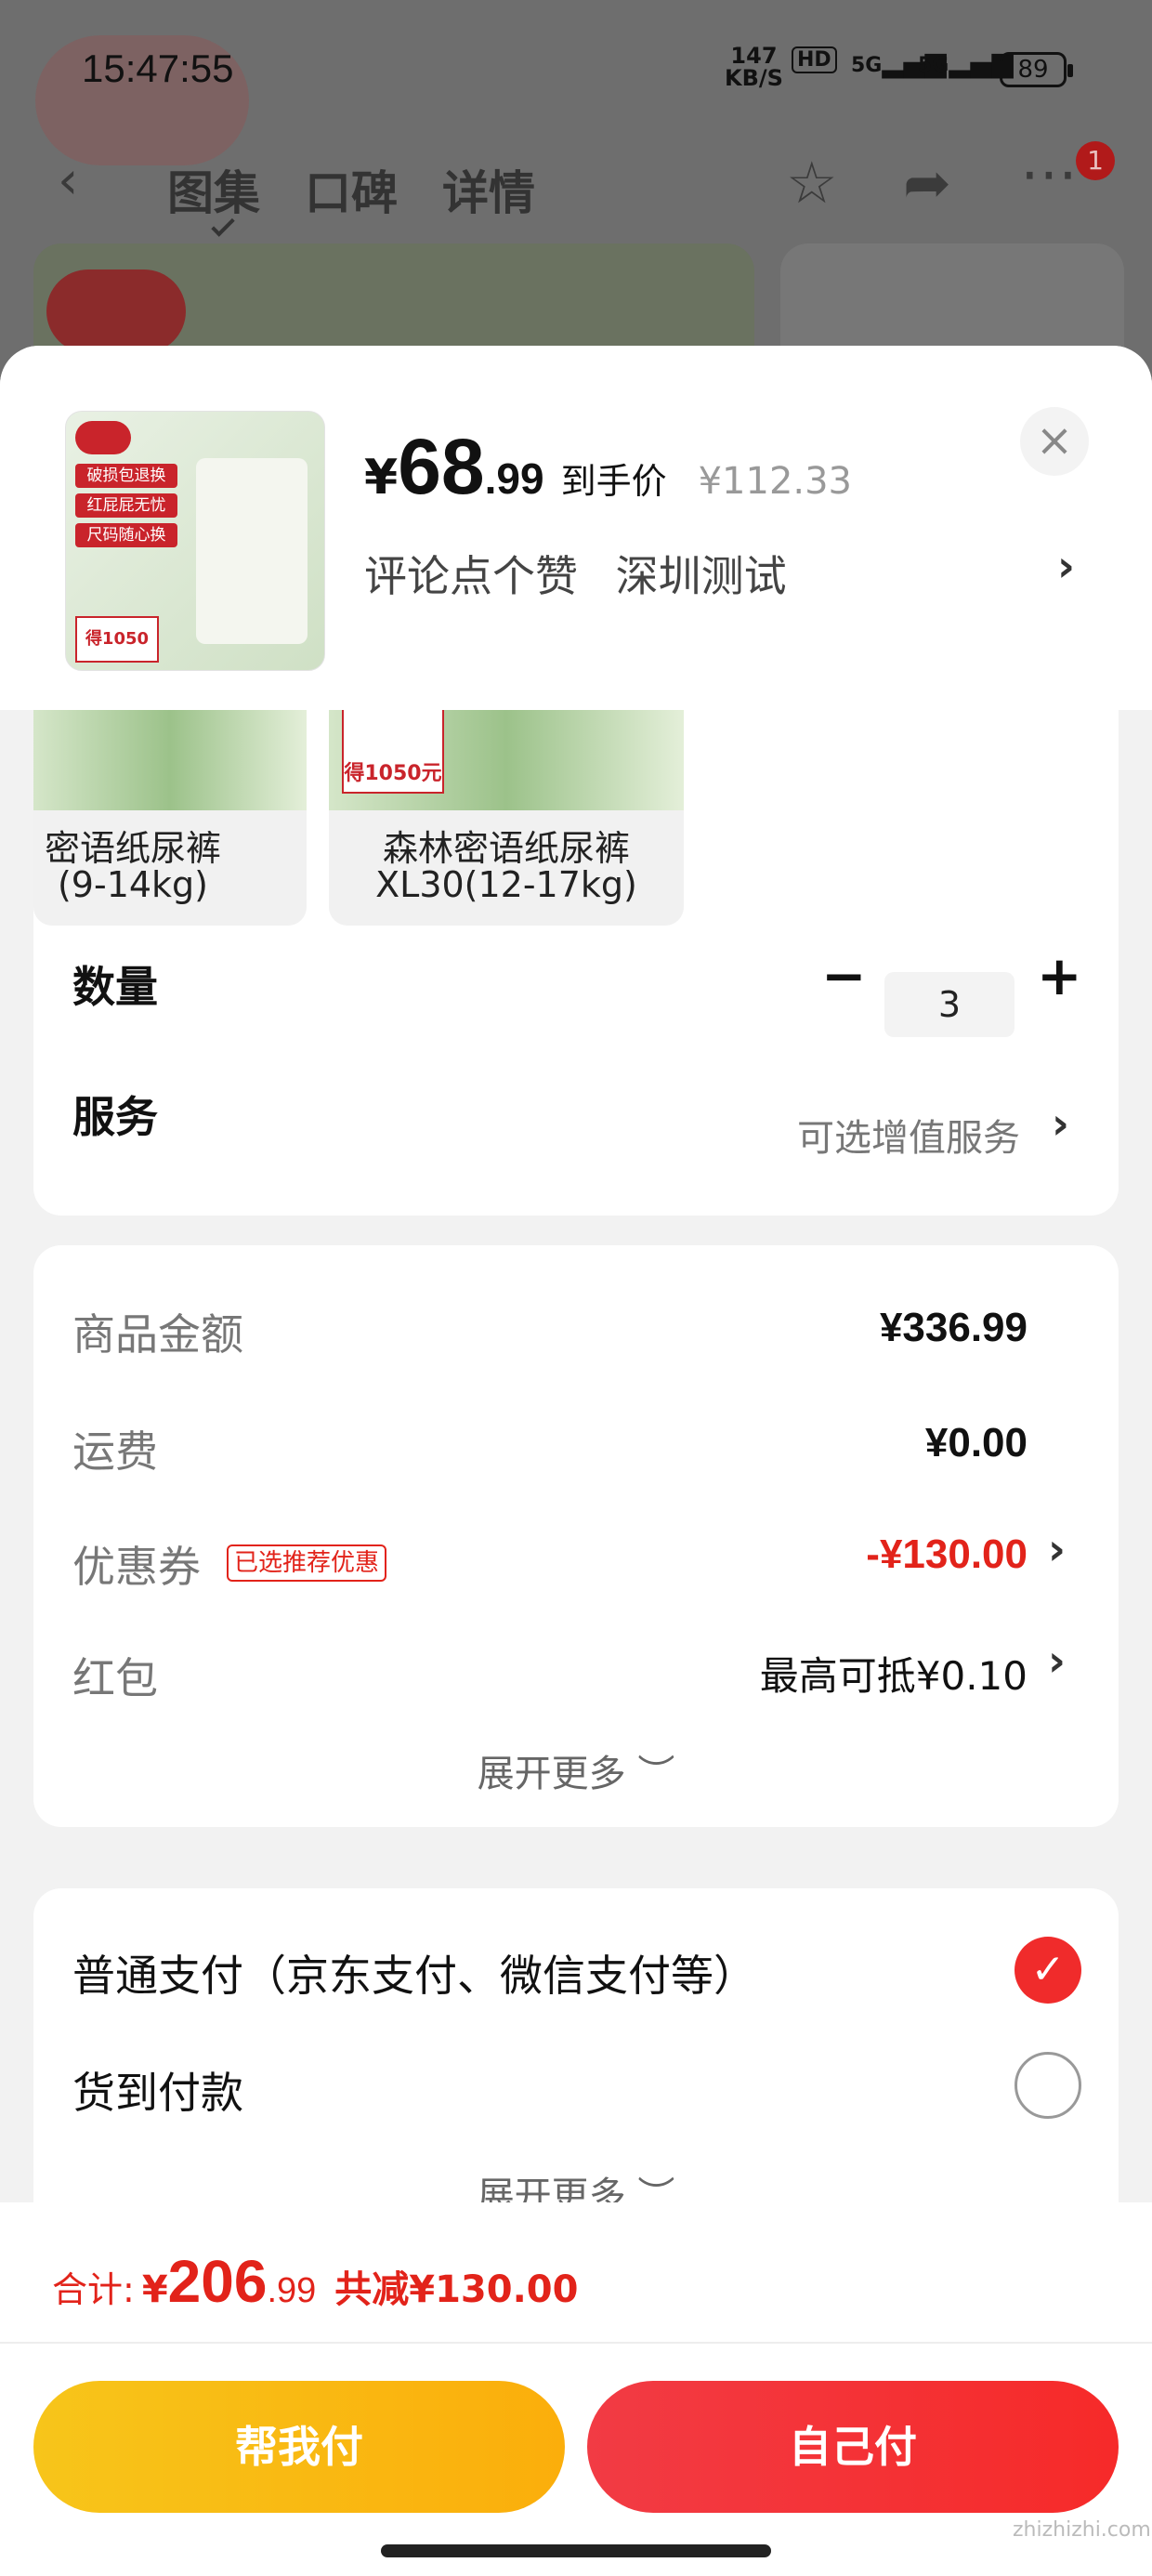 The width and height of the screenshot is (1152, 2576). What do you see at coordinates (292, 2290) in the screenshot?
I see `total-decimal: .99` at bounding box center [292, 2290].